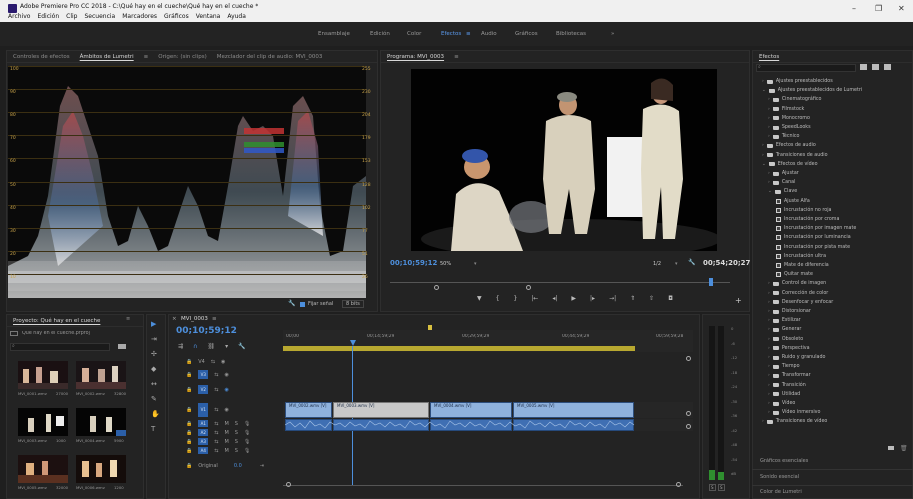 This screenshot has height=499, width=913. I want to click on track-label: A2, so click(203, 432).